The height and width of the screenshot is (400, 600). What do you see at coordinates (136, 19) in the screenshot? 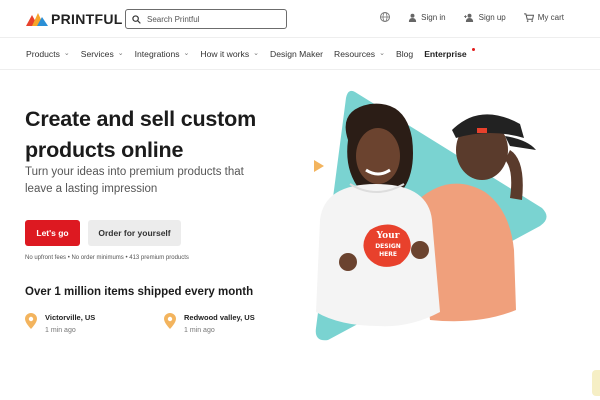
I see `search-icon` at bounding box center [136, 19].